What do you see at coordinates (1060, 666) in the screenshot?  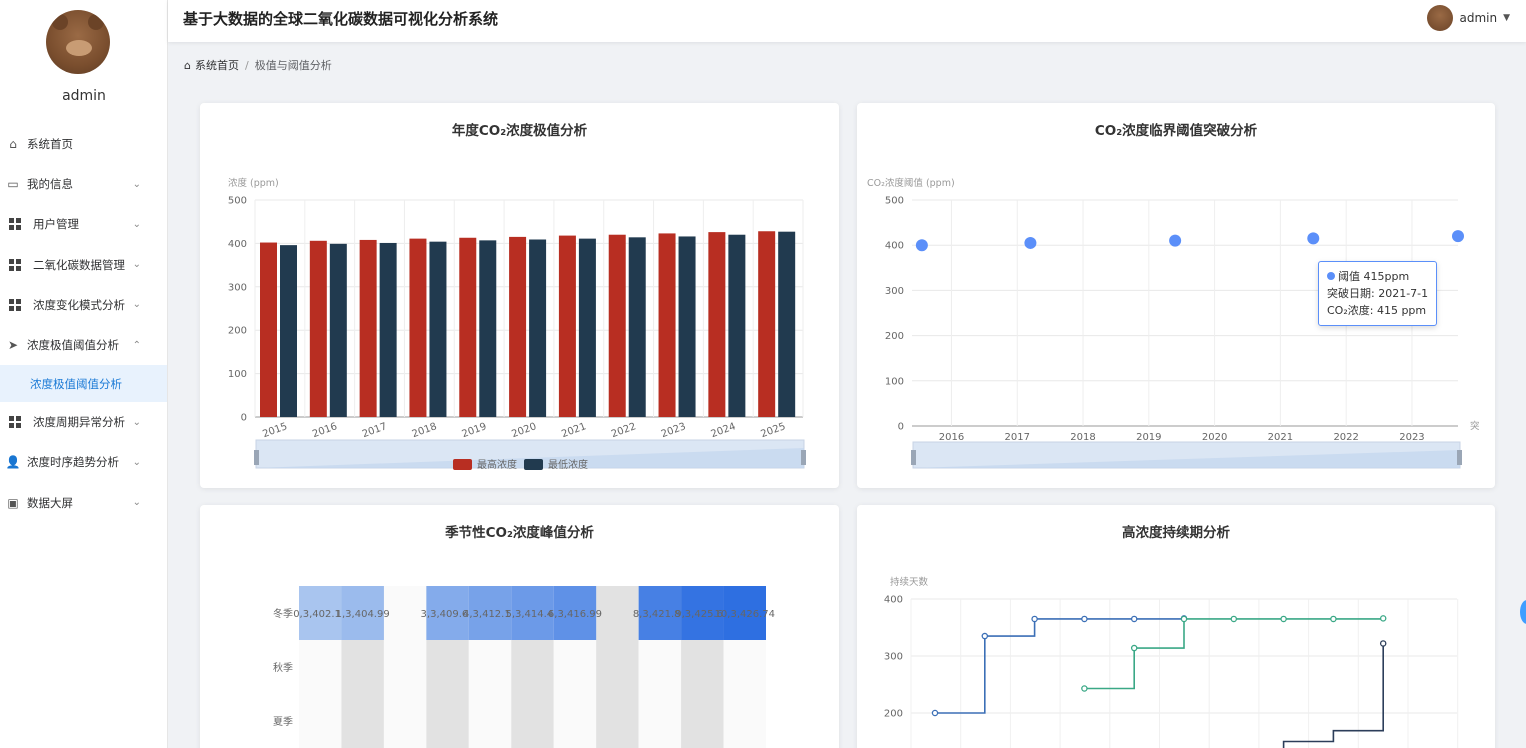 I see `series-line` at bounding box center [1060, 666].